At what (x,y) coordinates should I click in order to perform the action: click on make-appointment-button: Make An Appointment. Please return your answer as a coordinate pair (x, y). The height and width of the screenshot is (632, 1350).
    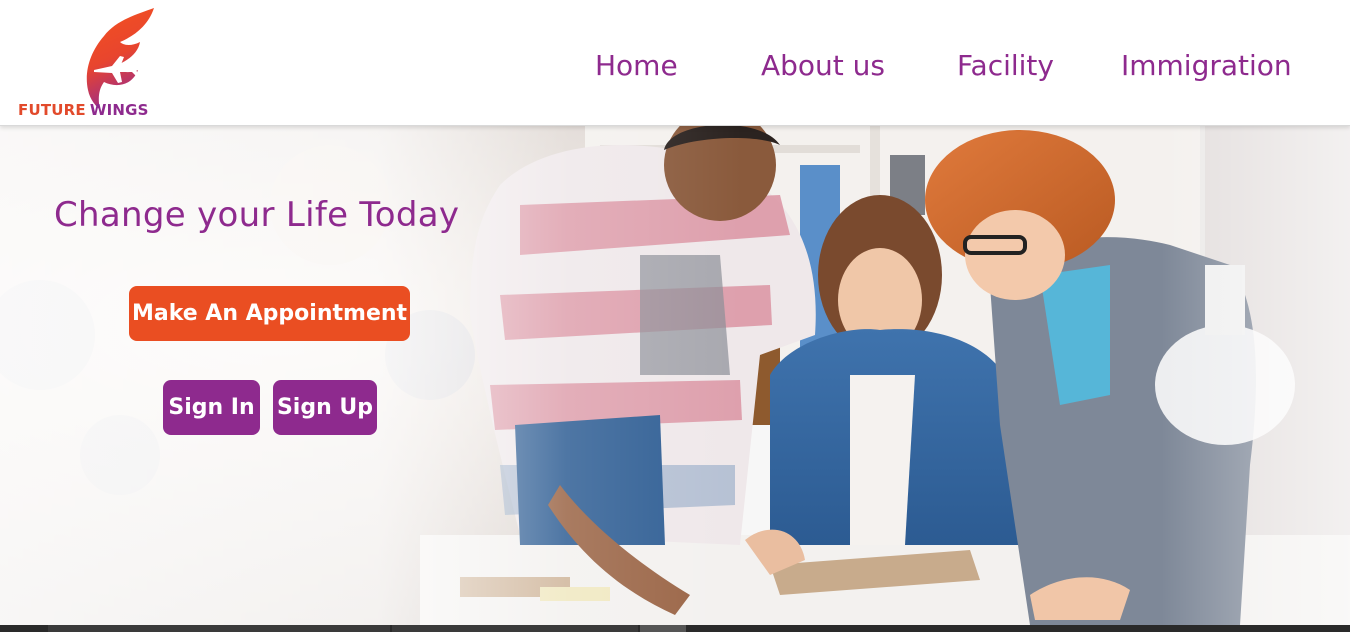
    Looking at the image, I should click on (269, 313).